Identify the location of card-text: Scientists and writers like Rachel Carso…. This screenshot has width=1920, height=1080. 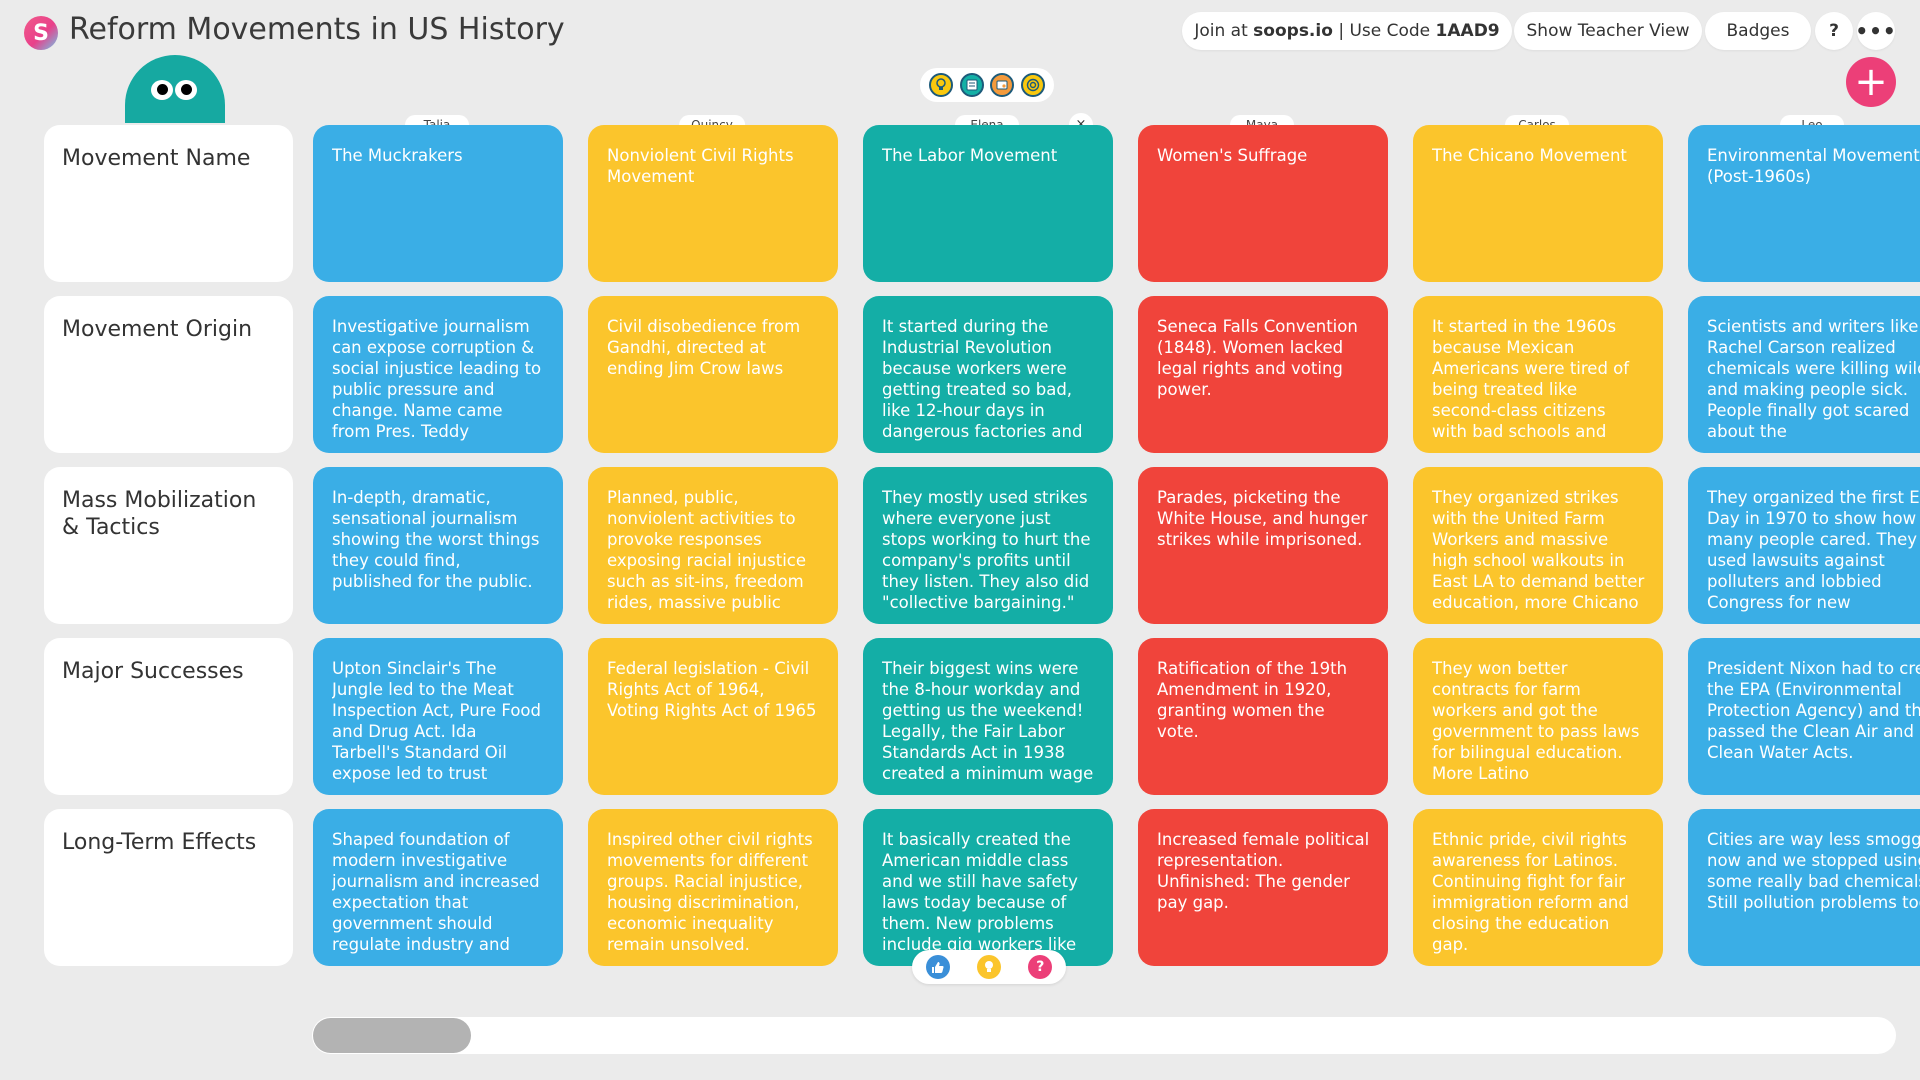
(1813, 379).